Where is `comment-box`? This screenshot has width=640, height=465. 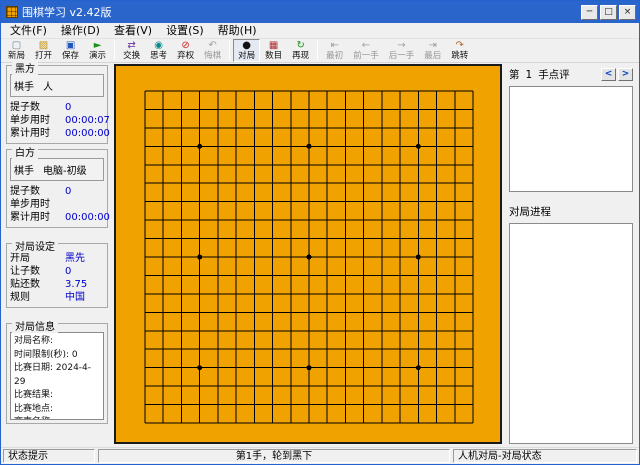 comment-box is located at coordinates (571, 139).